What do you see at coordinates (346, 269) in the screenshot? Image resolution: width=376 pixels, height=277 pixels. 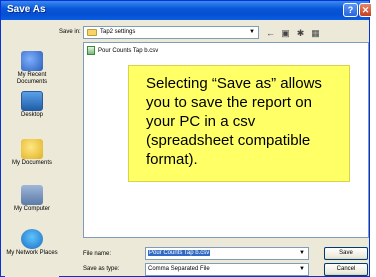 I see `cancel-button: Cancel` at bounding box center [346, 269].